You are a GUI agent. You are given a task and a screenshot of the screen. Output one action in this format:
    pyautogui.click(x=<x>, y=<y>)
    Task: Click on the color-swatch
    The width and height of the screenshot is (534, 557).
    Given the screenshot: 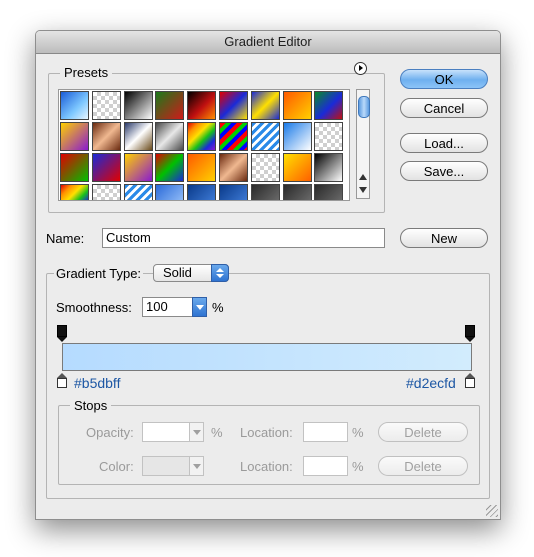 What is the action you would take?
    pyautogui.click(x=166, y=466)
    